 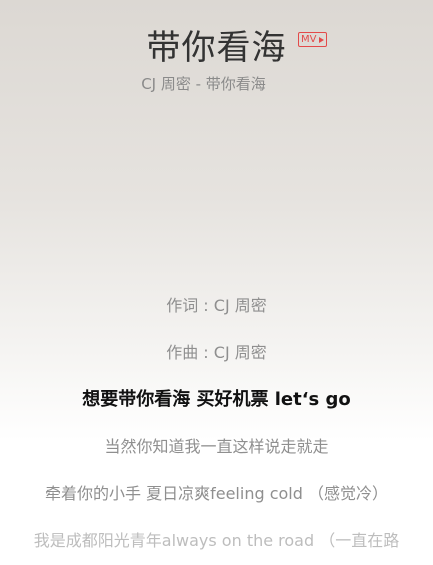 I want to click on lyric-line: 我是成都阳光青年always on the road （一直在路, so click(x=216, y=541).